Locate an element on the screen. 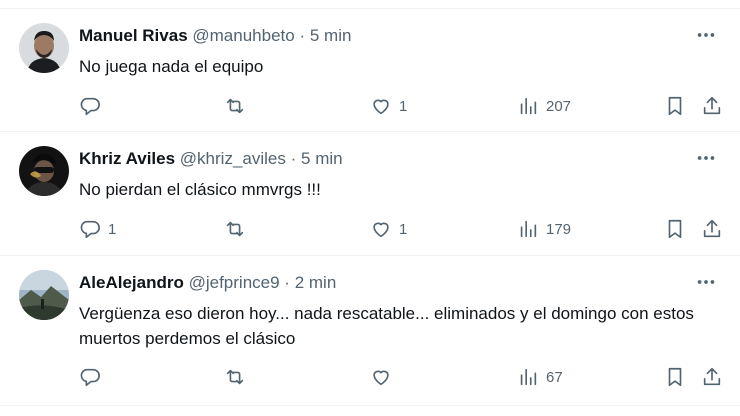  views-button: 179 is located at coordinates (544, 229).